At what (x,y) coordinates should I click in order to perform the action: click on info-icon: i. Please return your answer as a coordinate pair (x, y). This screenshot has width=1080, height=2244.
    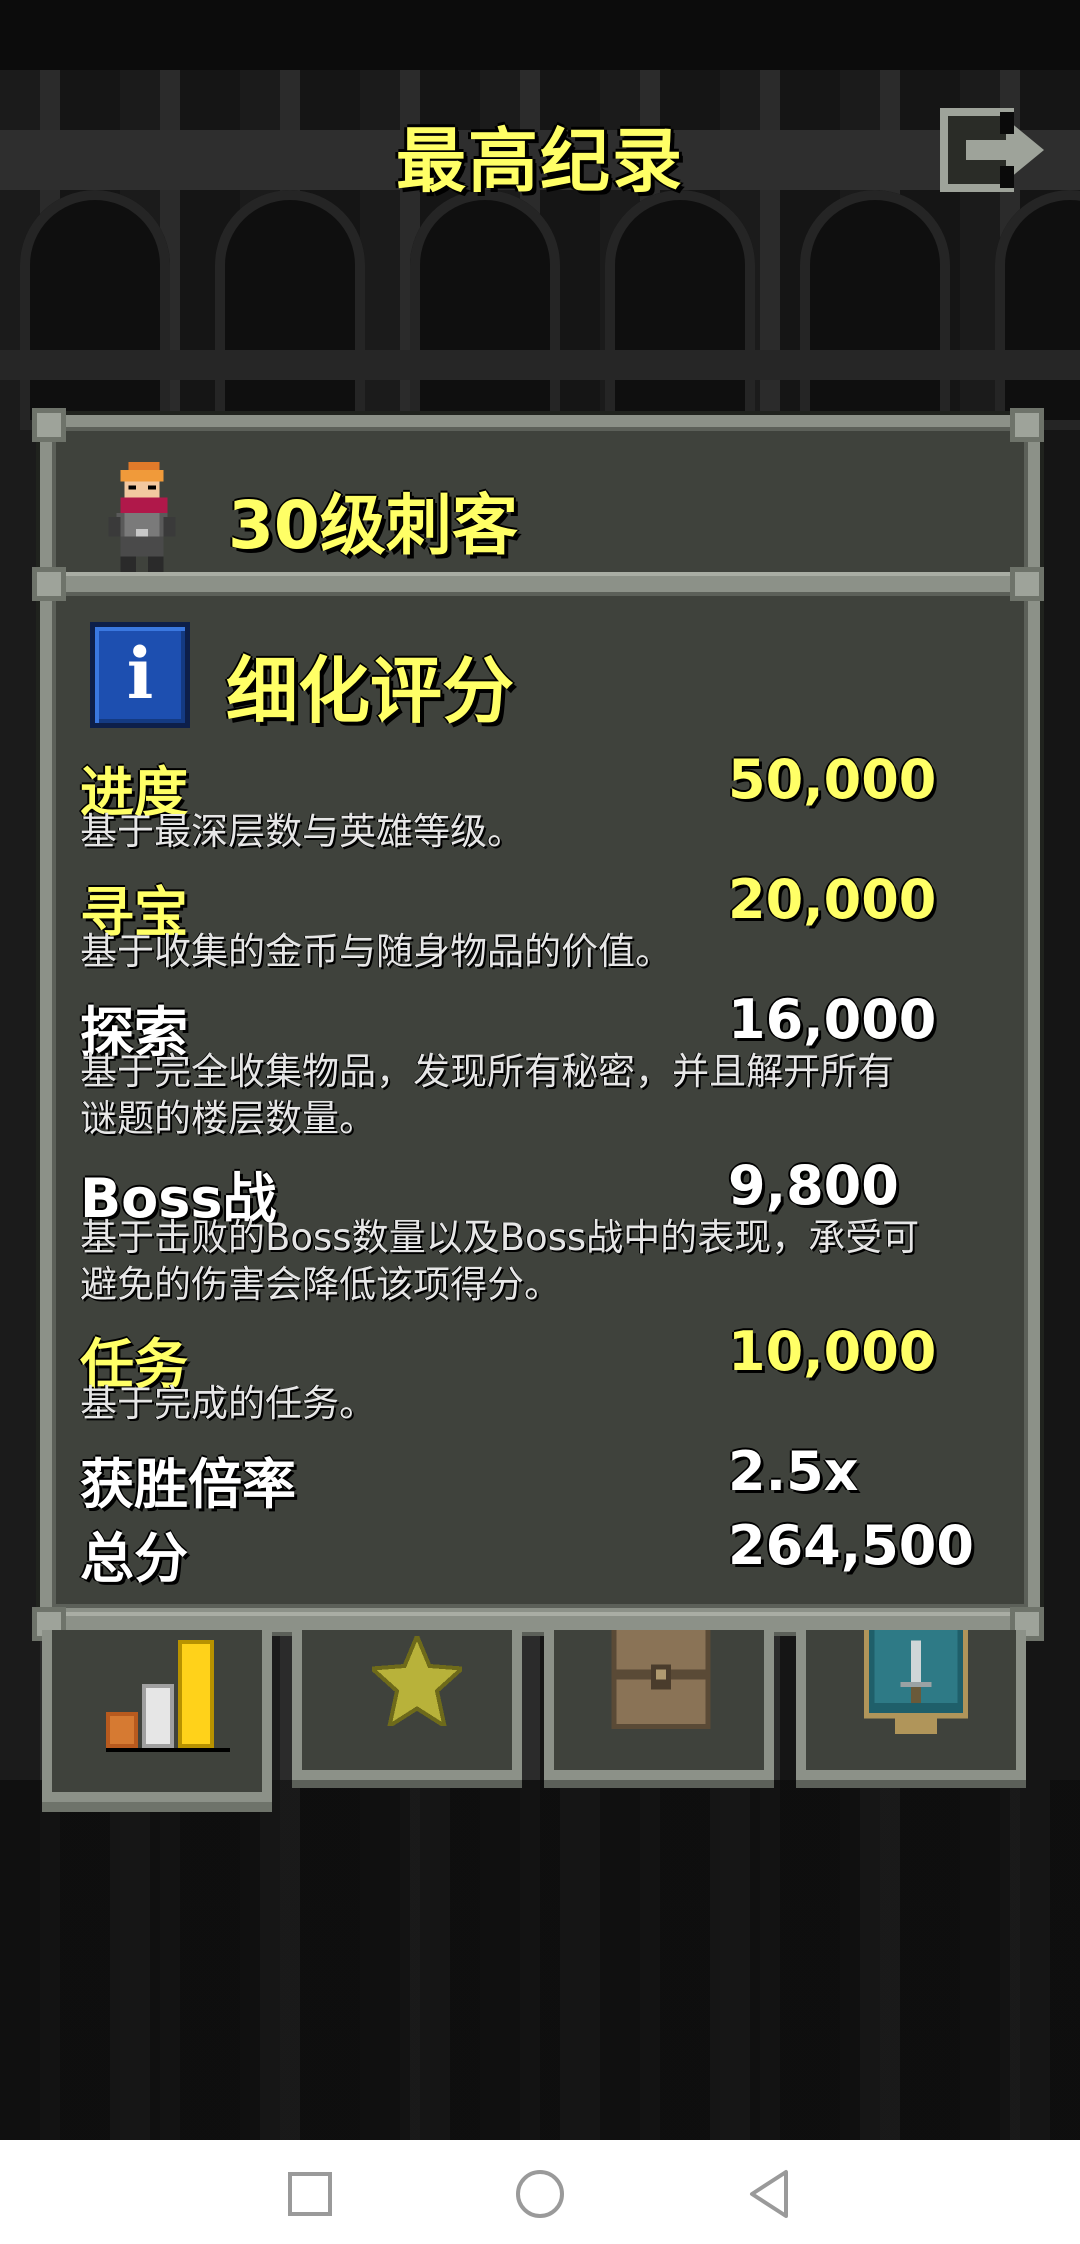
    Looking at the image, I should click on (140, 675).